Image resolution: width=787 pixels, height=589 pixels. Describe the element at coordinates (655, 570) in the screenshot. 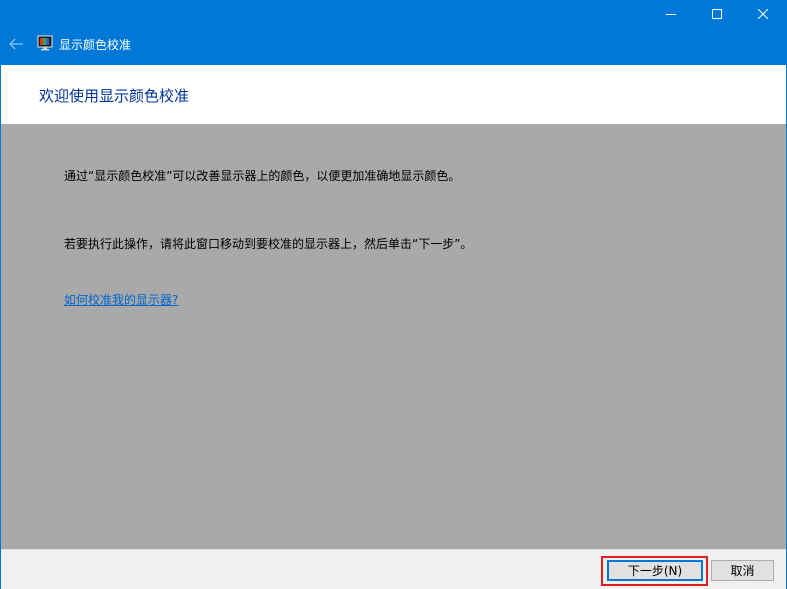

I see `next-button: 下一步(N)` at that location.